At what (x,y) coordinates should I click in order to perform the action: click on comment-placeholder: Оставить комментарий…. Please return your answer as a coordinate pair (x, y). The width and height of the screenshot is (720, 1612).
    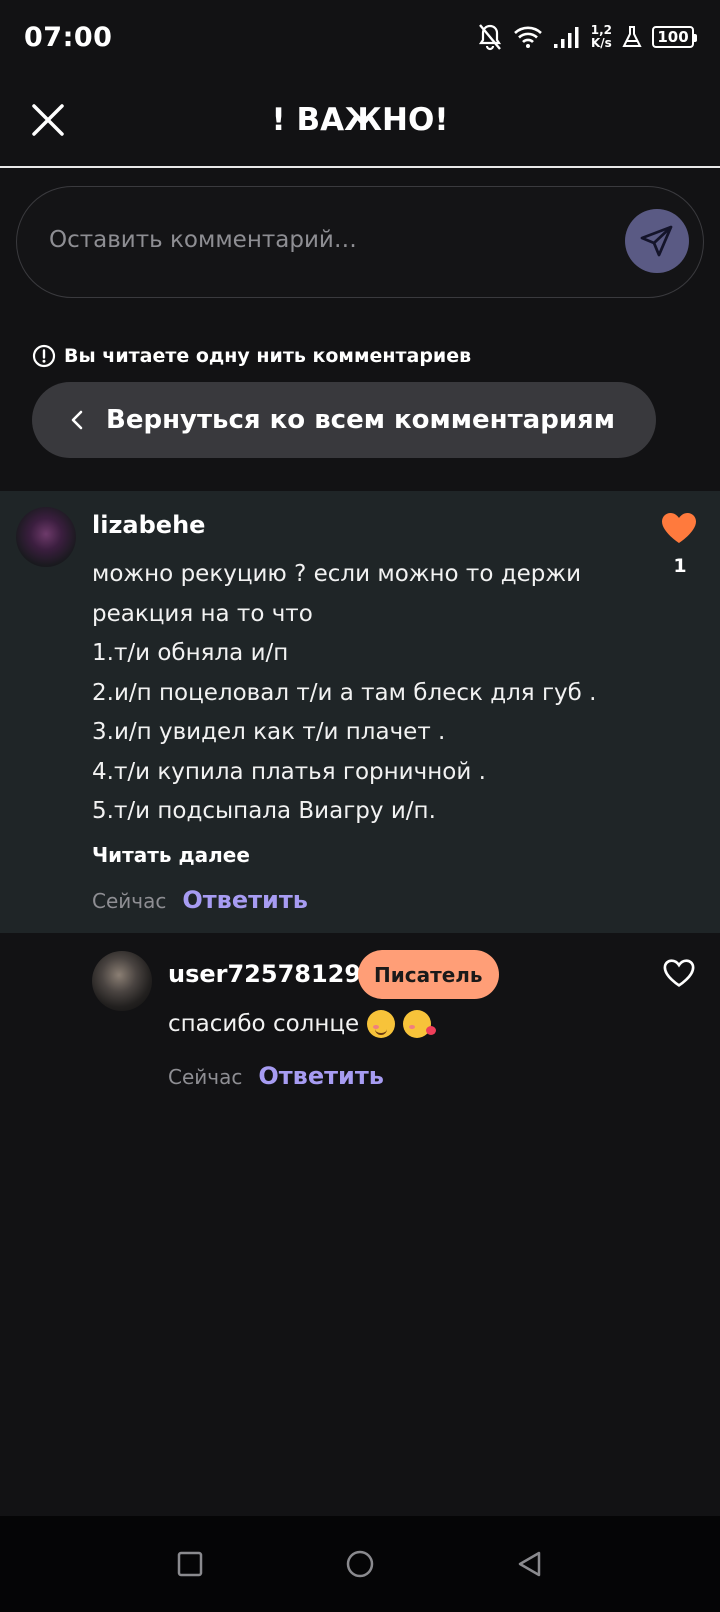
    Looking at the image, I should click on (203, 240).